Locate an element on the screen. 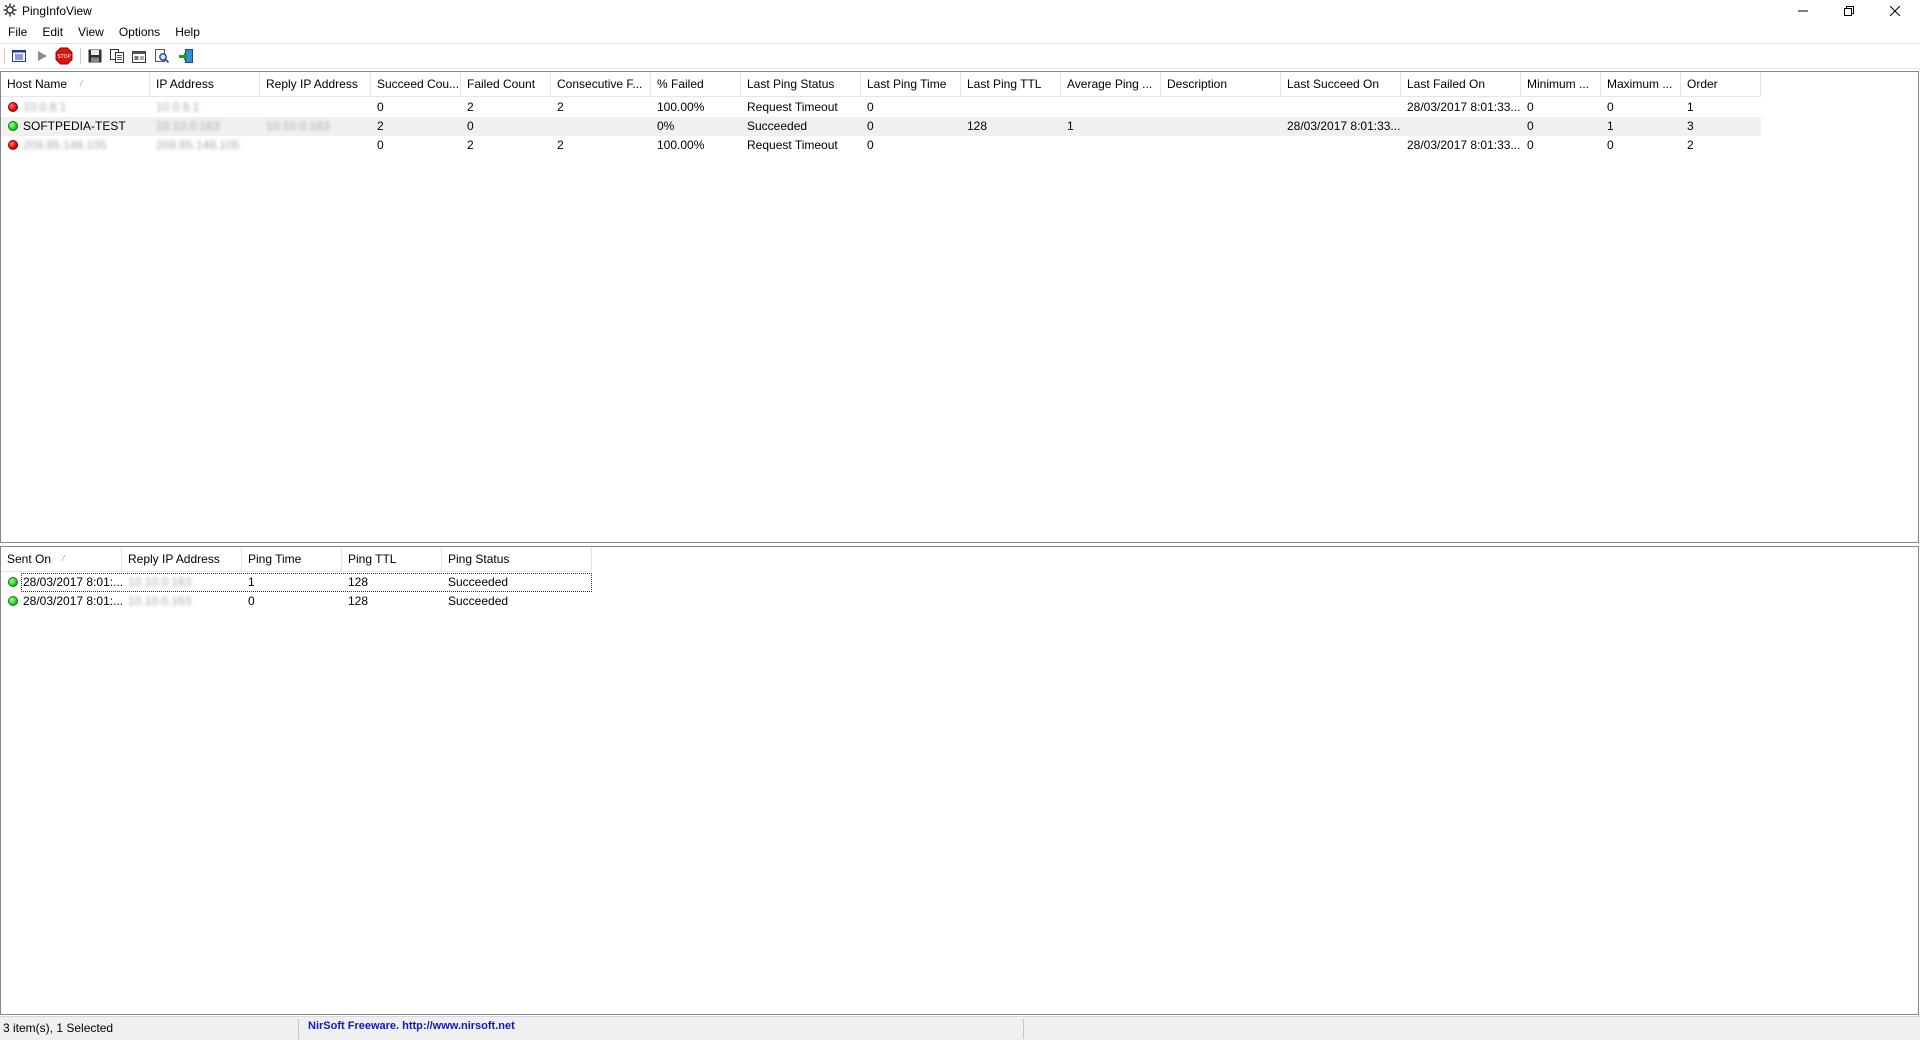 This screenshot has width=1920, height=1040. host-name: 209.85.148.105 is located at coordinates (65, 145).